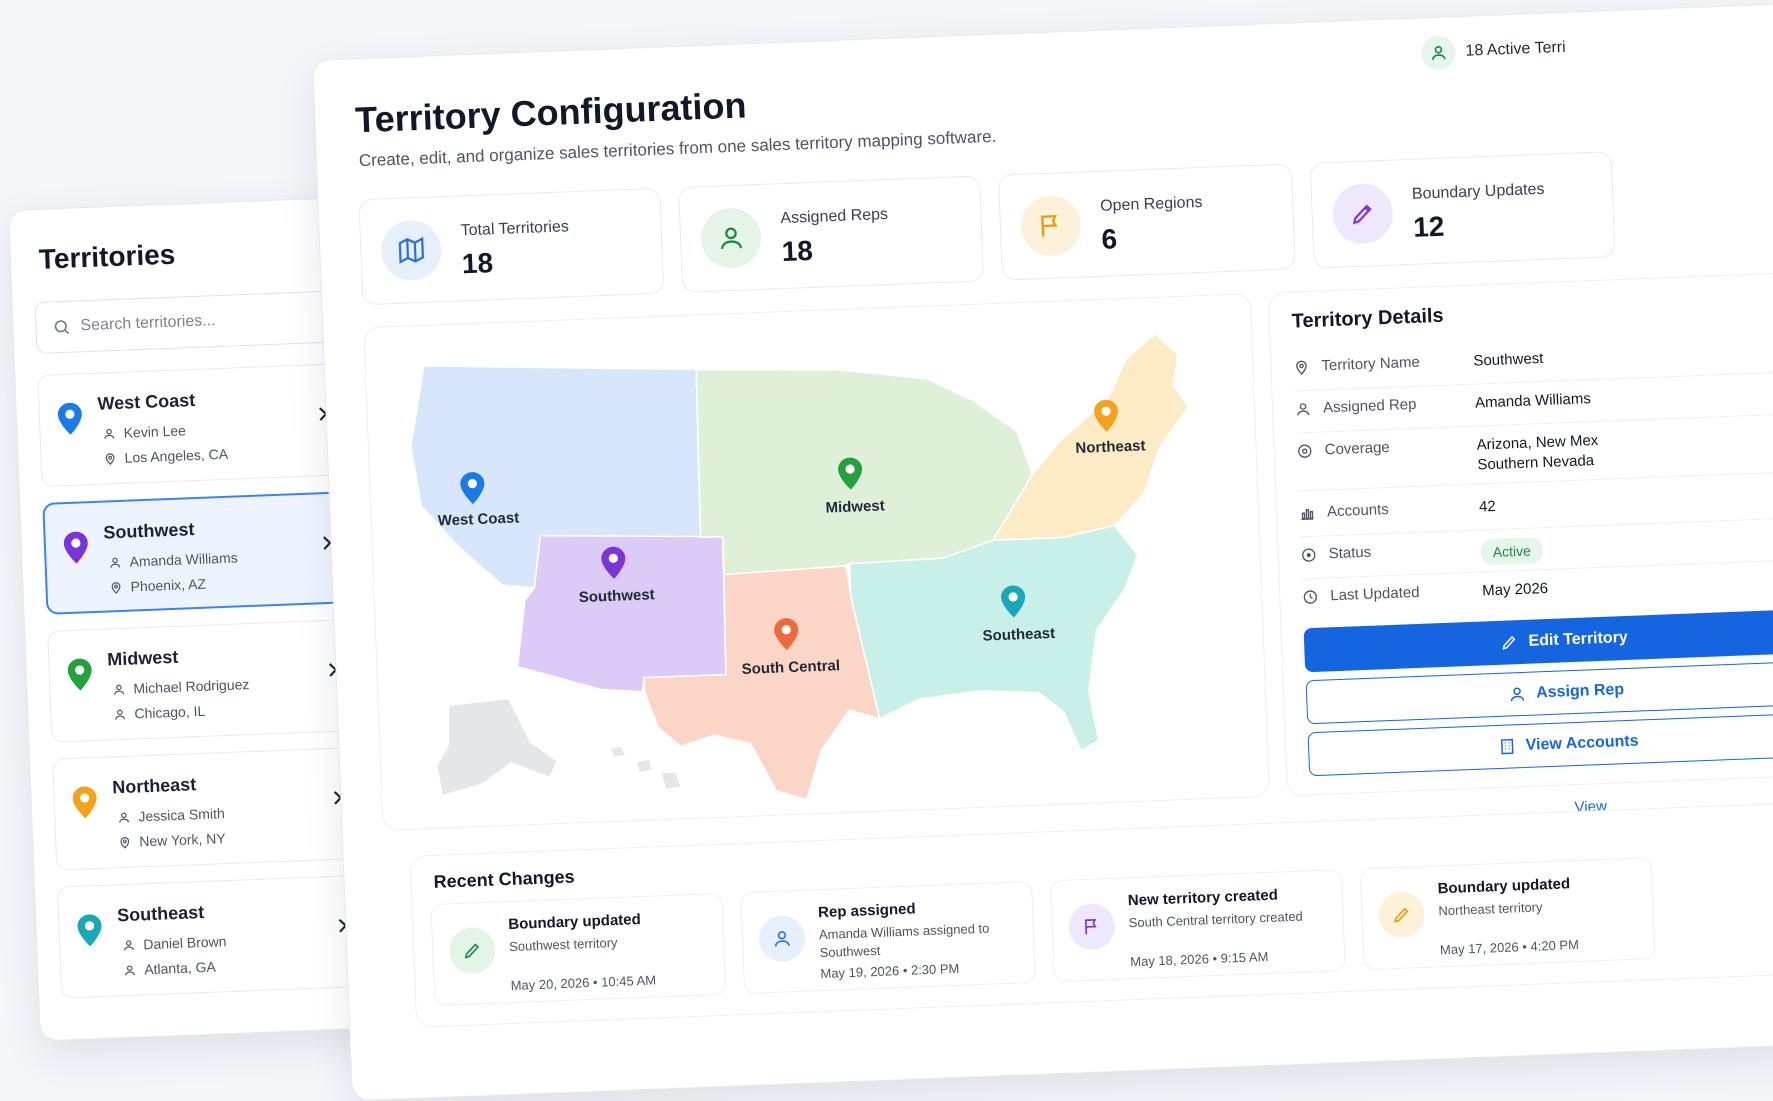 This screenshot has width=1773, height=1101. What do you see at coordinates (646, 767) in the screenshot?
I see `region-hawaii` at bounding box center [646, 767].